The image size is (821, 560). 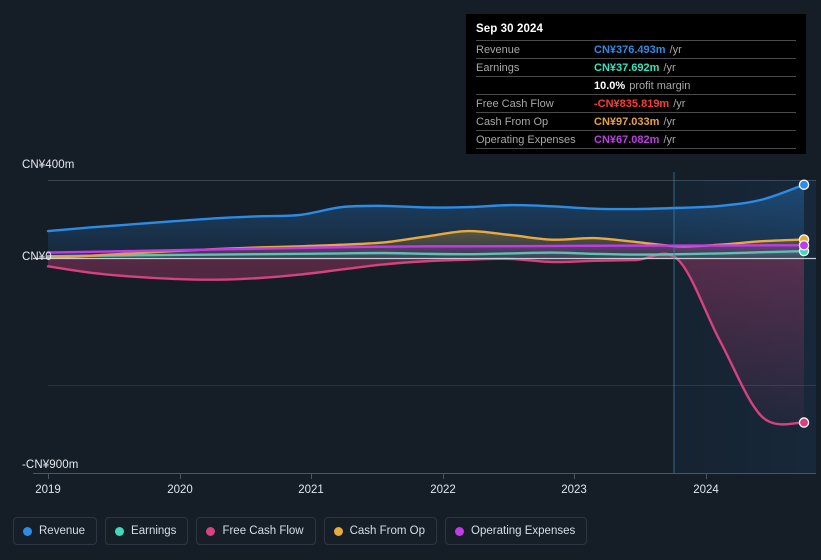 What do you see at coordinates (660, 85) in the screenshot?
I see `tooltip-row-suffix: profit margin` at bounding box center [660, 85].